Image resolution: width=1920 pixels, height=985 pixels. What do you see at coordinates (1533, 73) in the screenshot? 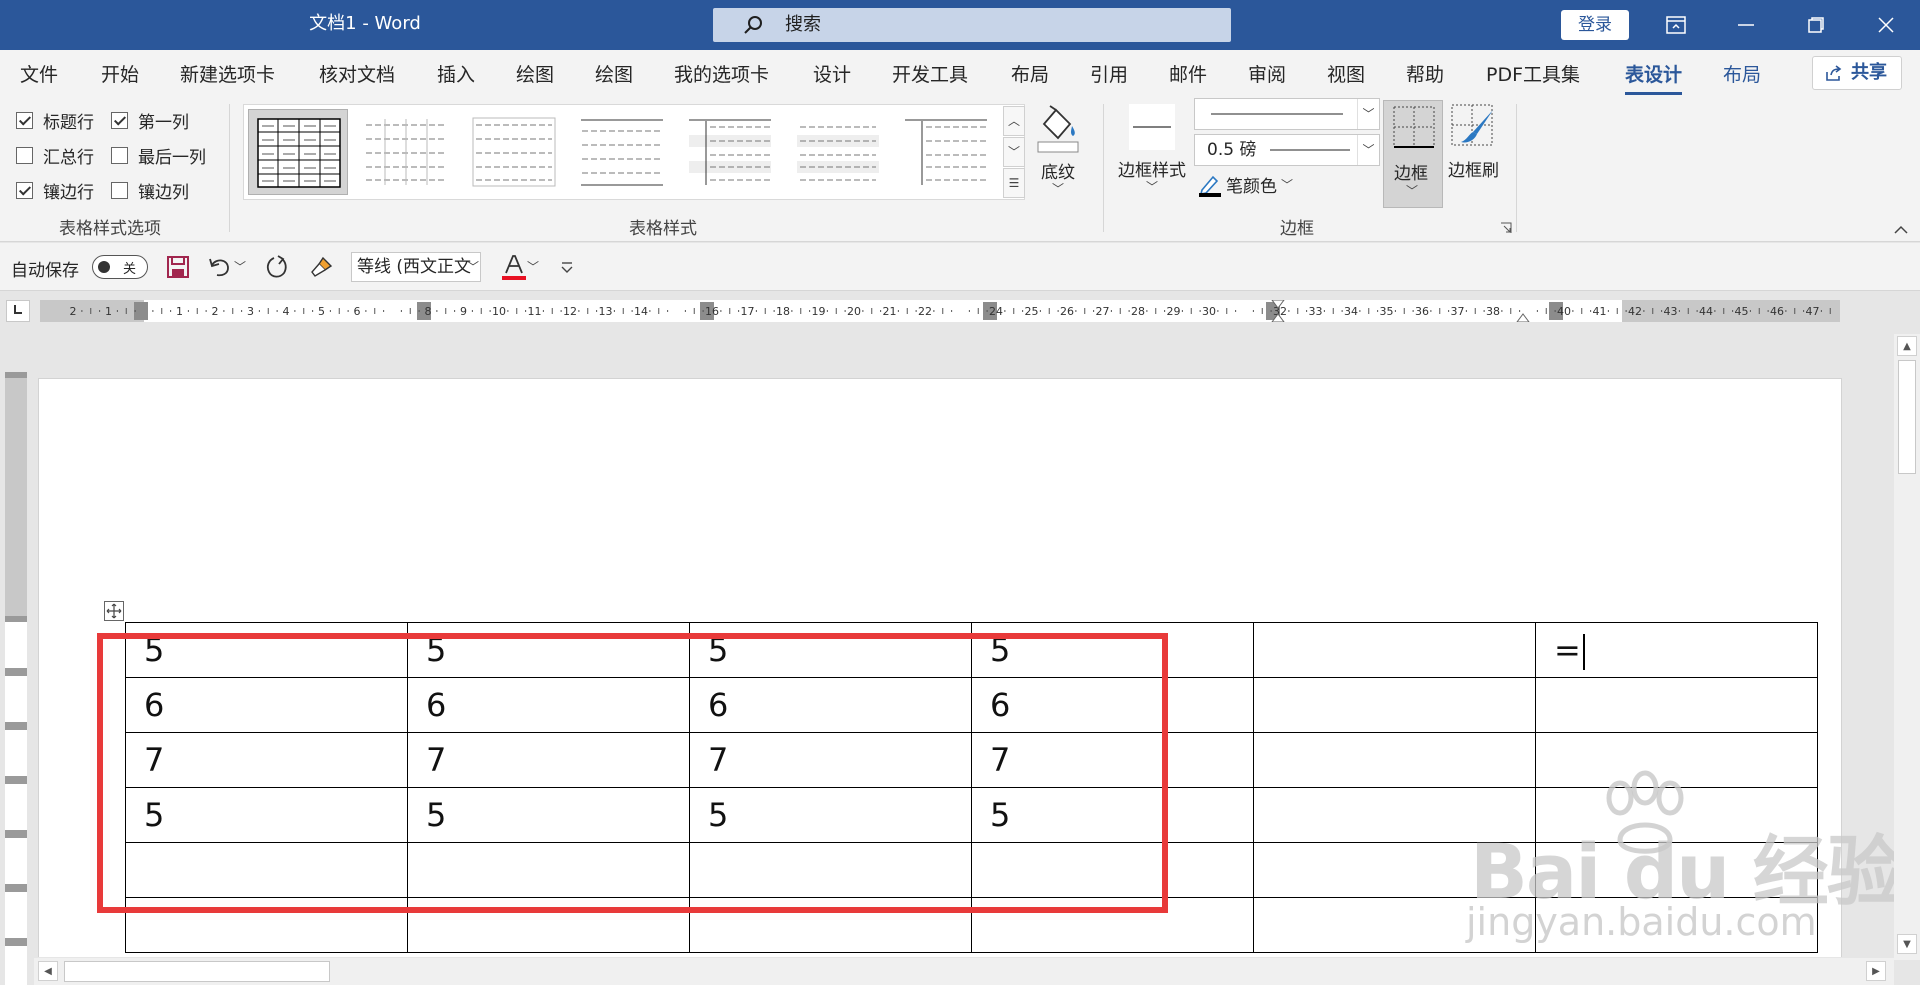
I see `tab-pdf-tools: PDF工具集` at bounding box center [1533, 73].